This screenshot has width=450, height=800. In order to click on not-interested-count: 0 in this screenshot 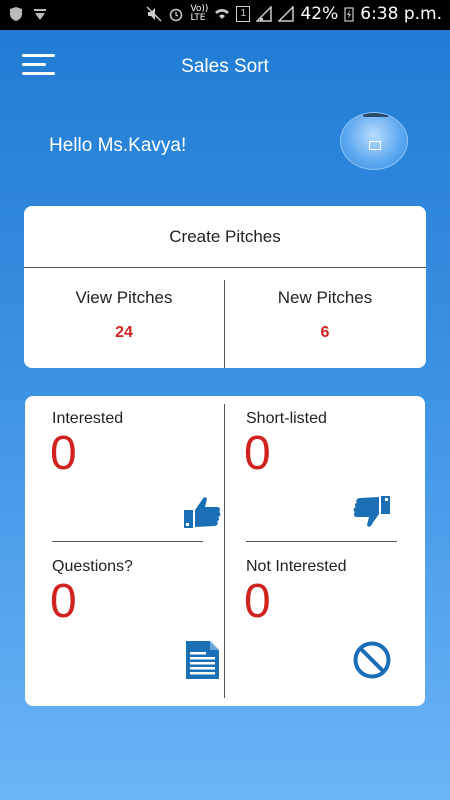, I will do `click(257, 601)`.